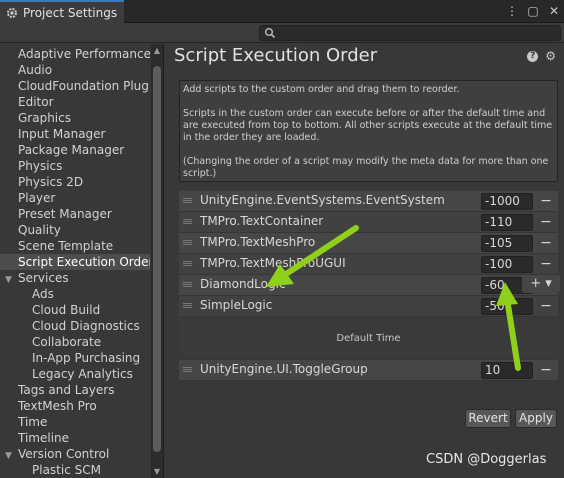  What do you see at coordinates (75, 310) in the screenshot?
I see `sidebar-item-cloud-build: Cloud Build` at bounding box center [75, 310].